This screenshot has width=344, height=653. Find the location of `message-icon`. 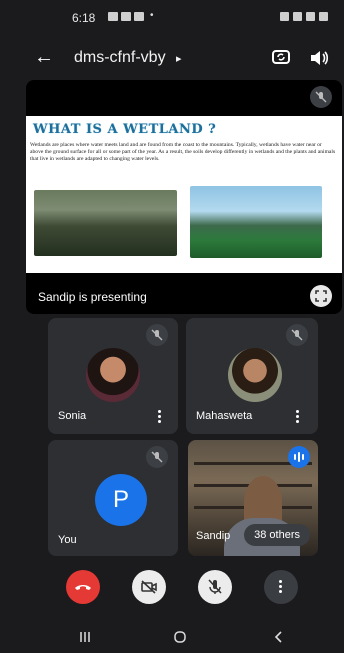

message-icon is located at coordinates (113, 16).